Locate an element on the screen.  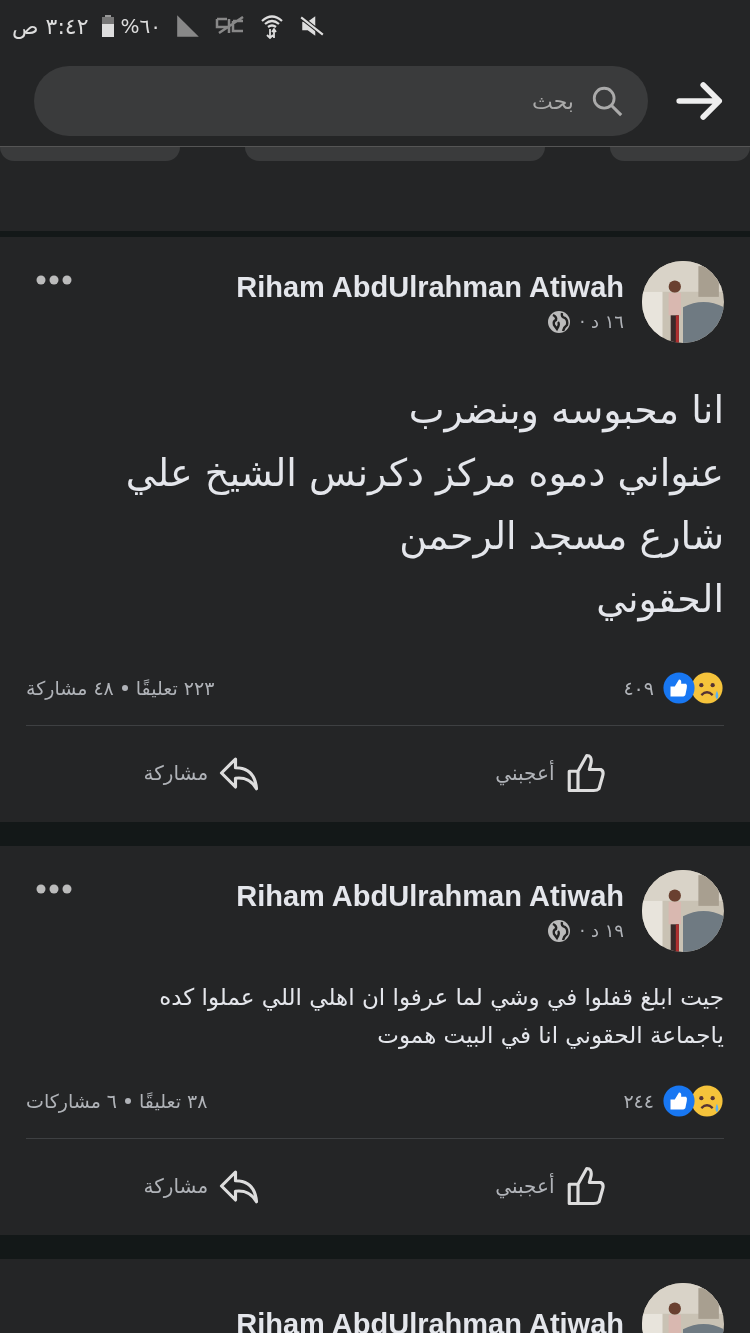
reaction-count: ٢٤٤ is located at coordinates (638, 1101).